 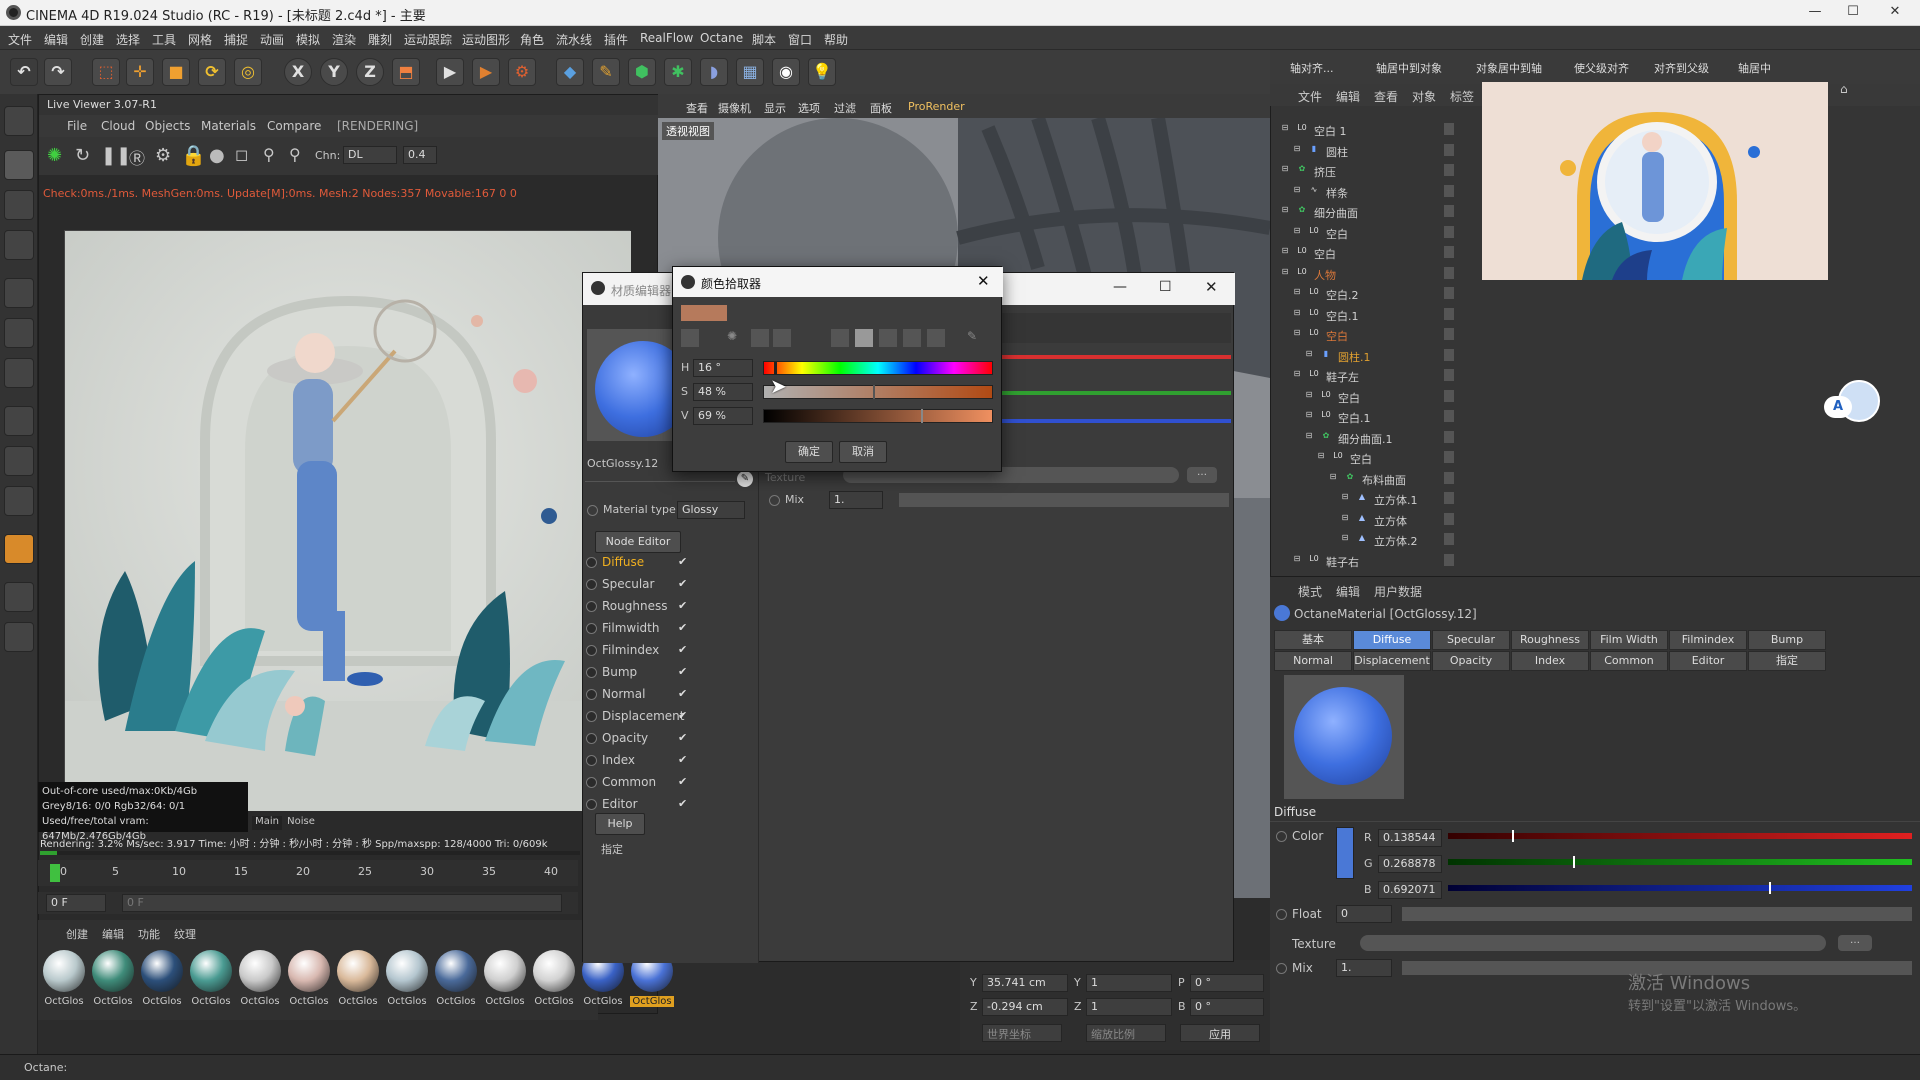 What do you see at coordinates (714, 72) in the screenshot?
I see `deformer-icon: ◗` at bounding box center [714, 72].